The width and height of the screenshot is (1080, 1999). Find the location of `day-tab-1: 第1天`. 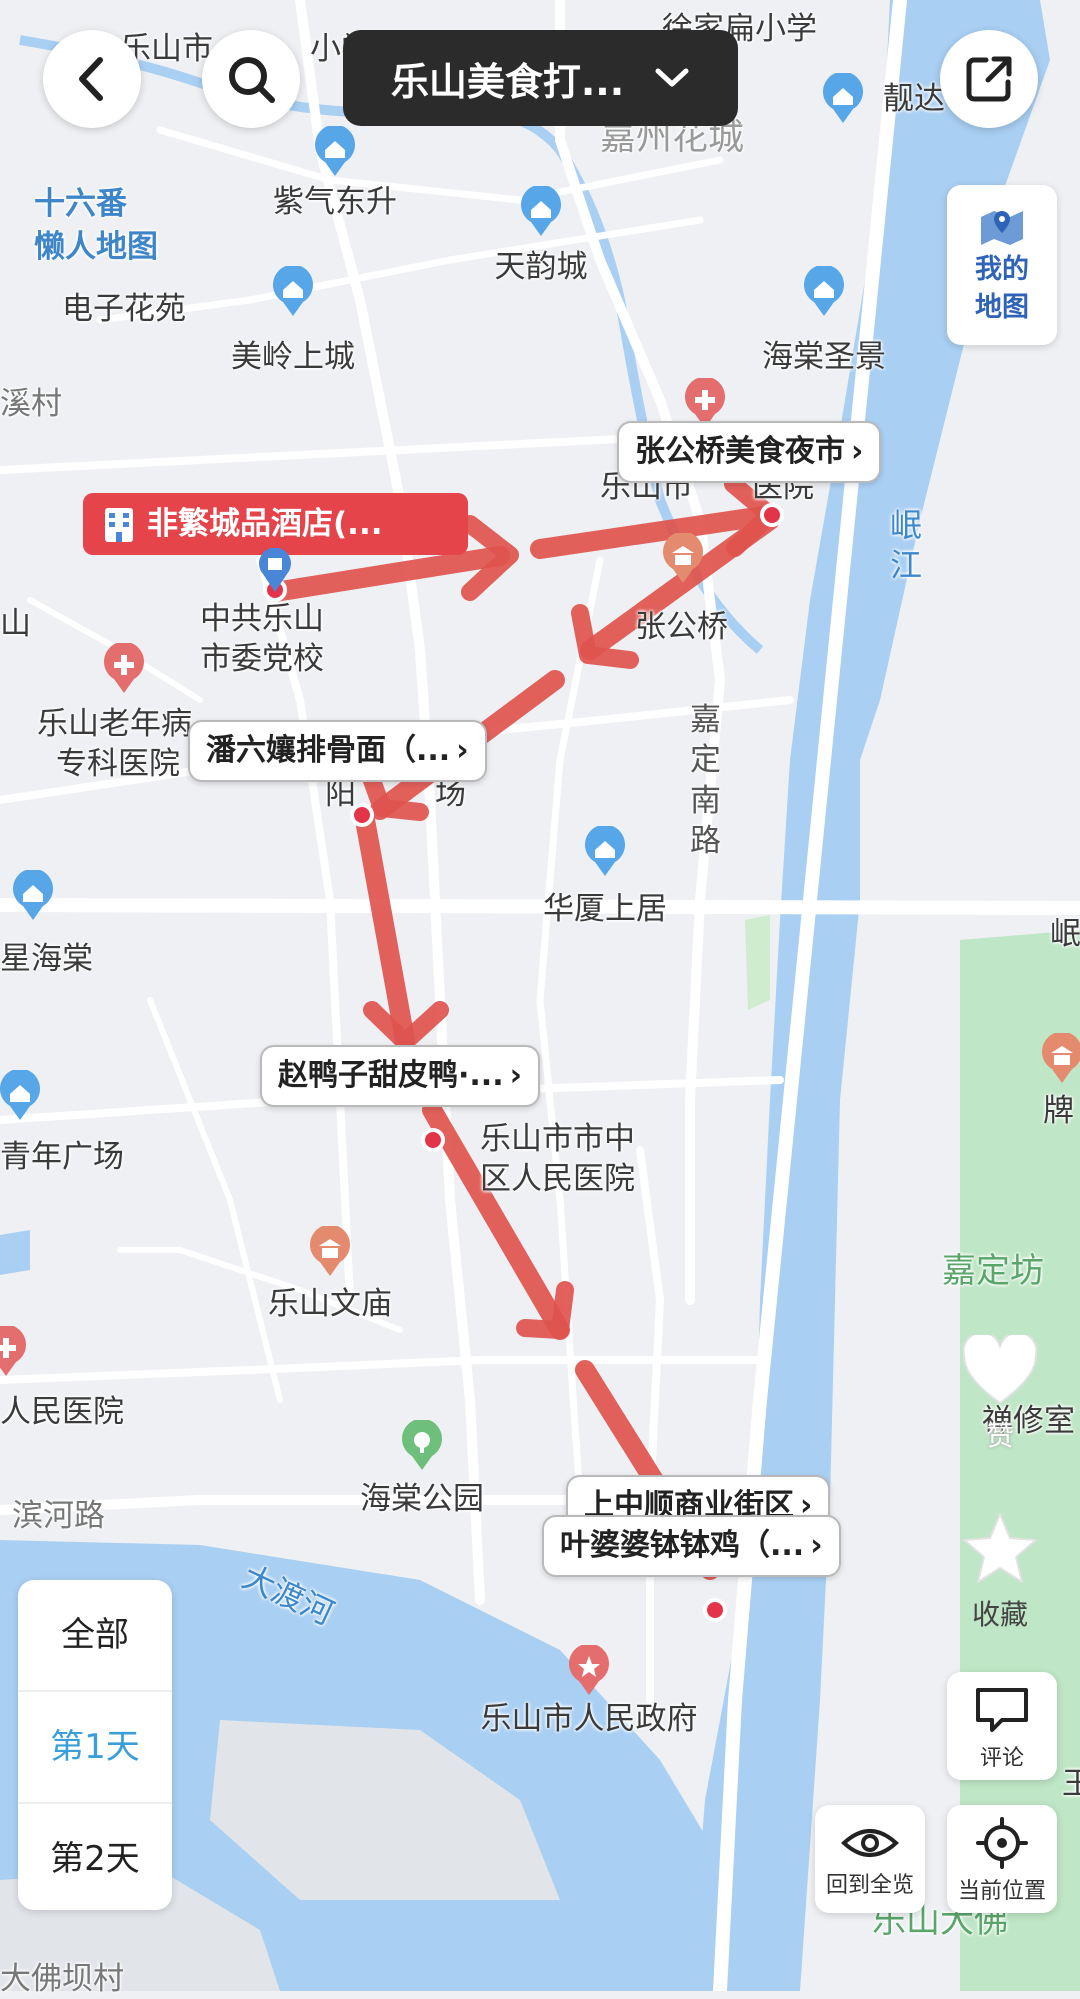

day-tab-1: 第1天 is located at coordinates (95, 1748).